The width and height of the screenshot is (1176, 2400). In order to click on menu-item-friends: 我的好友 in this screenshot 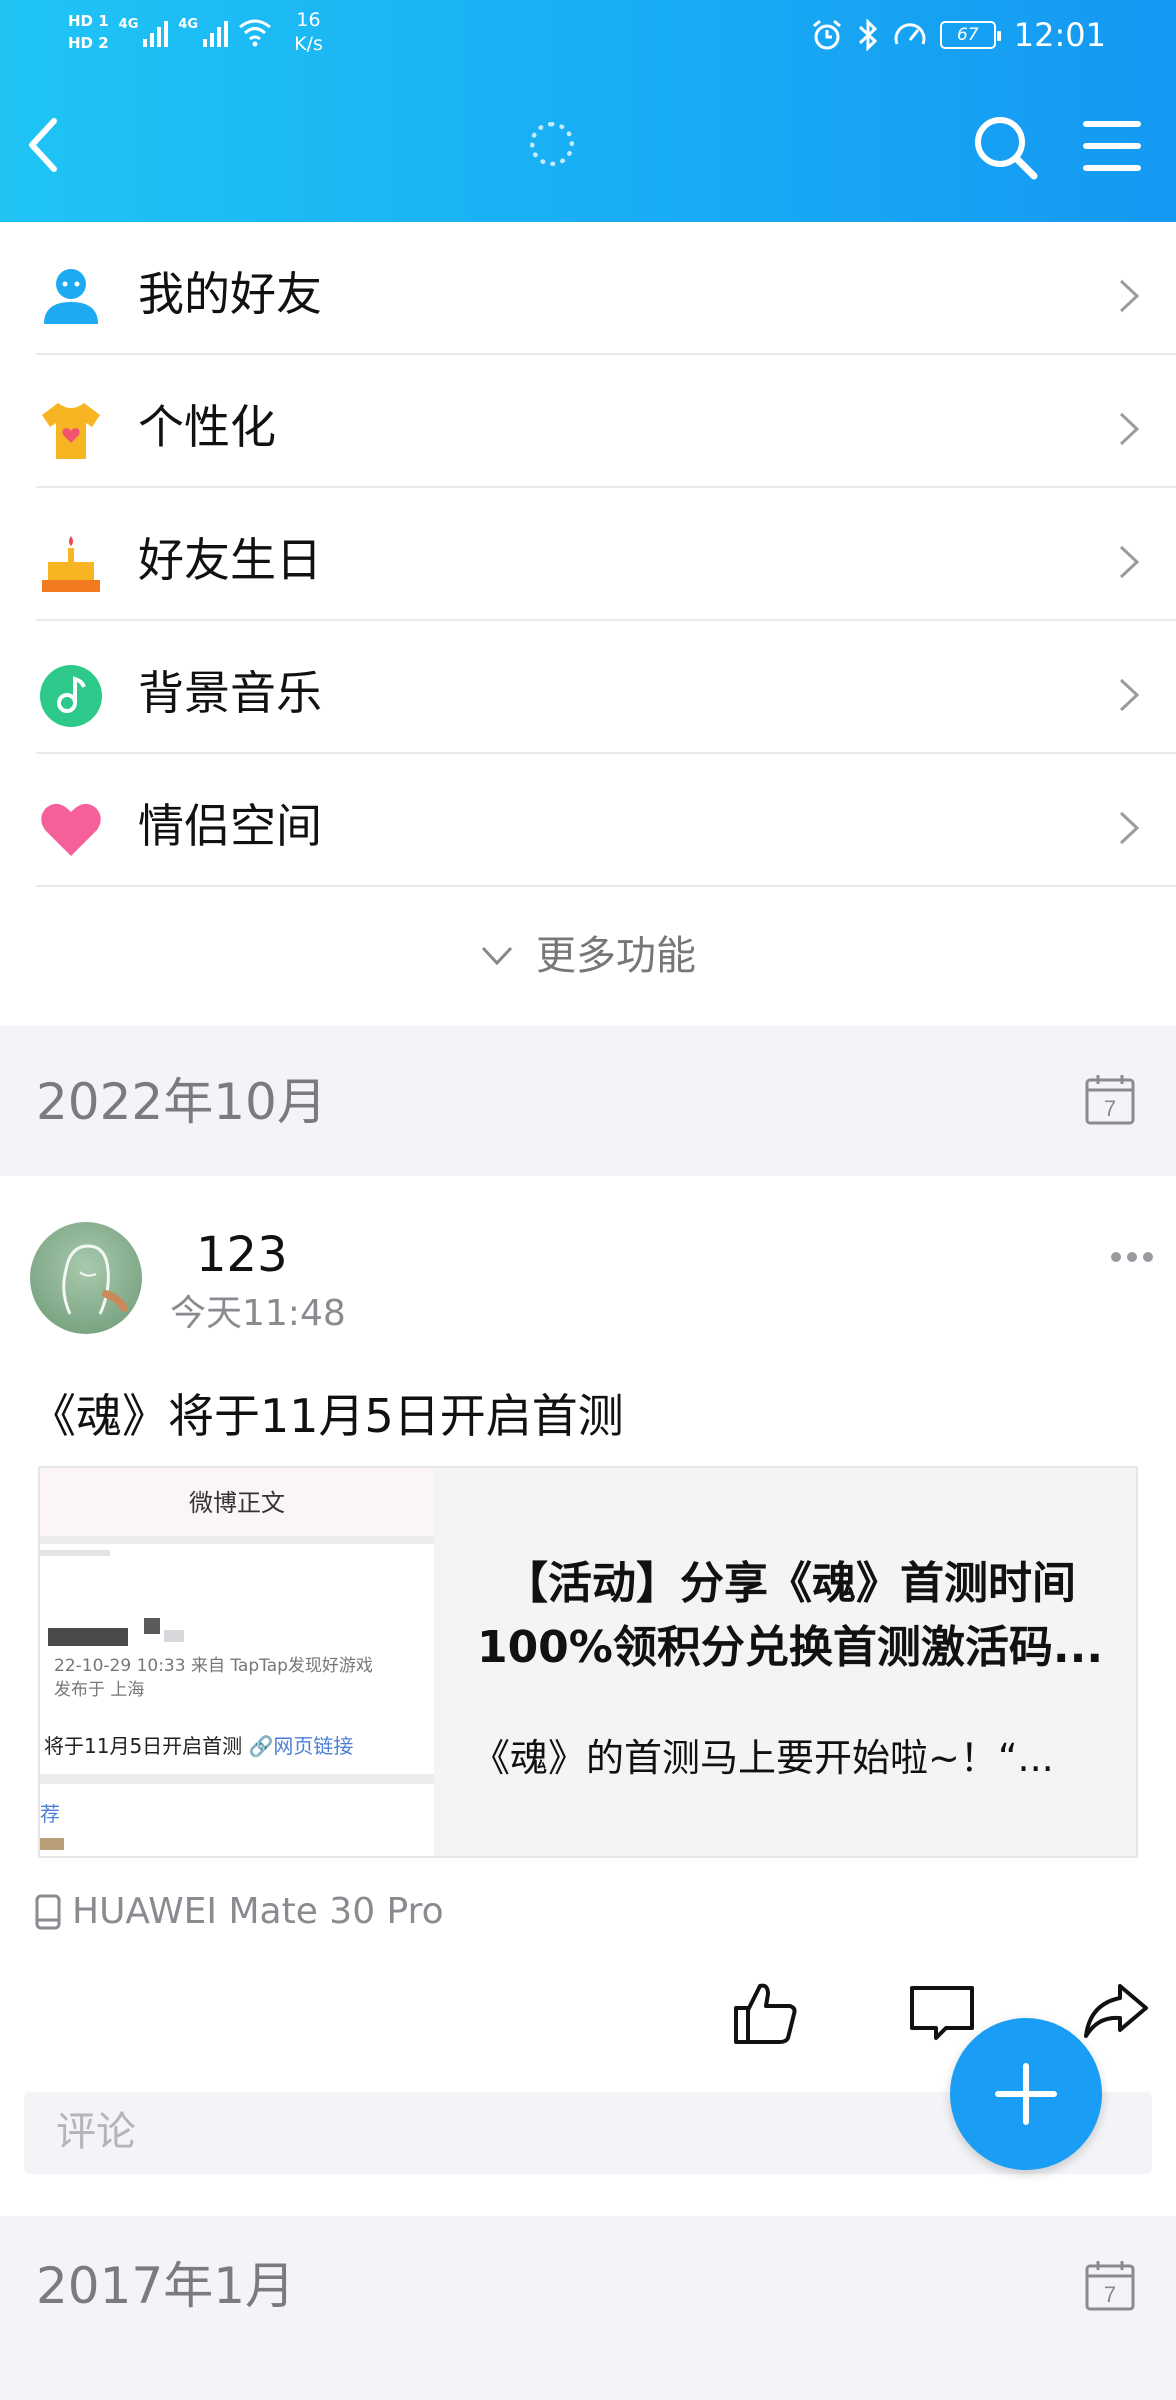, I will do `click(588, 288)`.